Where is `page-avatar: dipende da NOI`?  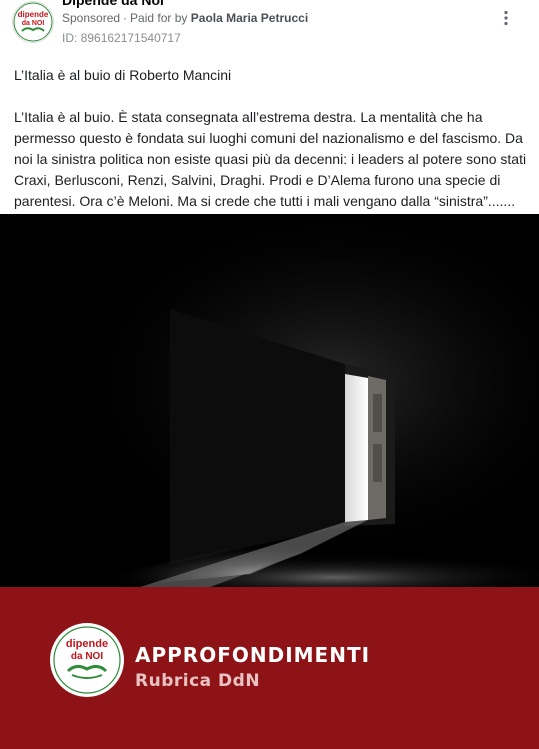 page-avatar: dipende da NOI is located at coordinates (33, 22).